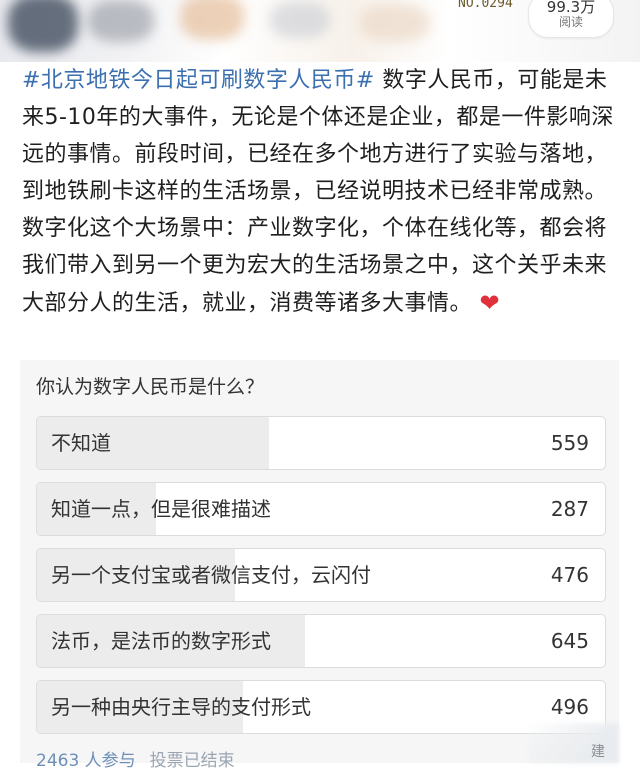  I want to click on poll-footer: 2463 人参与 投票已结束, so click(135, 758).